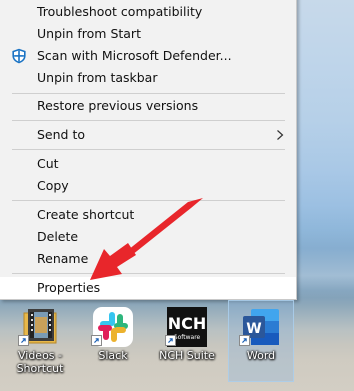  What do you see at coordinates (19, 56) in the screenshot?
I see `shield-icon` at bounding box center [19, 56].